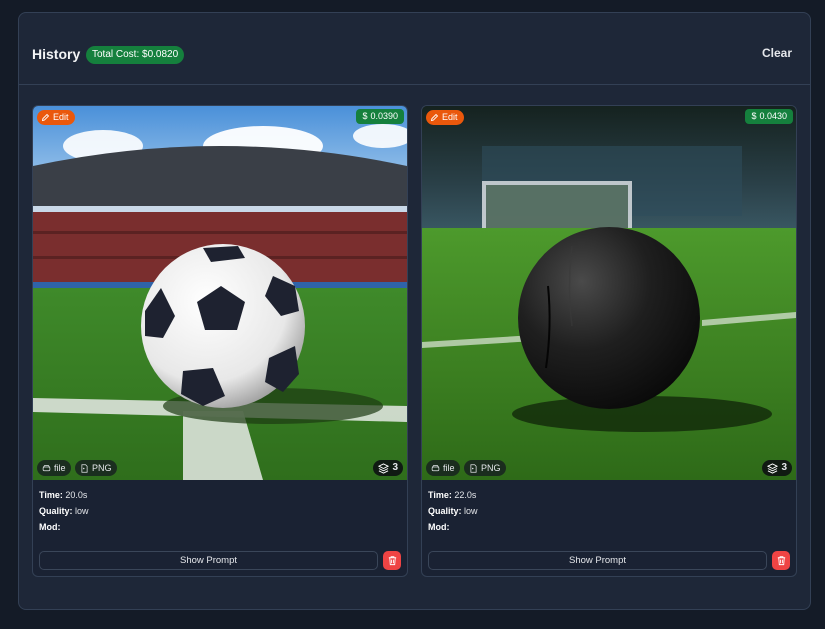  What do you see at coordinates (414, 49) in the screenshot?
I see `history-header: History Total Cost: $0.0820 Clear` at bounding box center [414, 49].